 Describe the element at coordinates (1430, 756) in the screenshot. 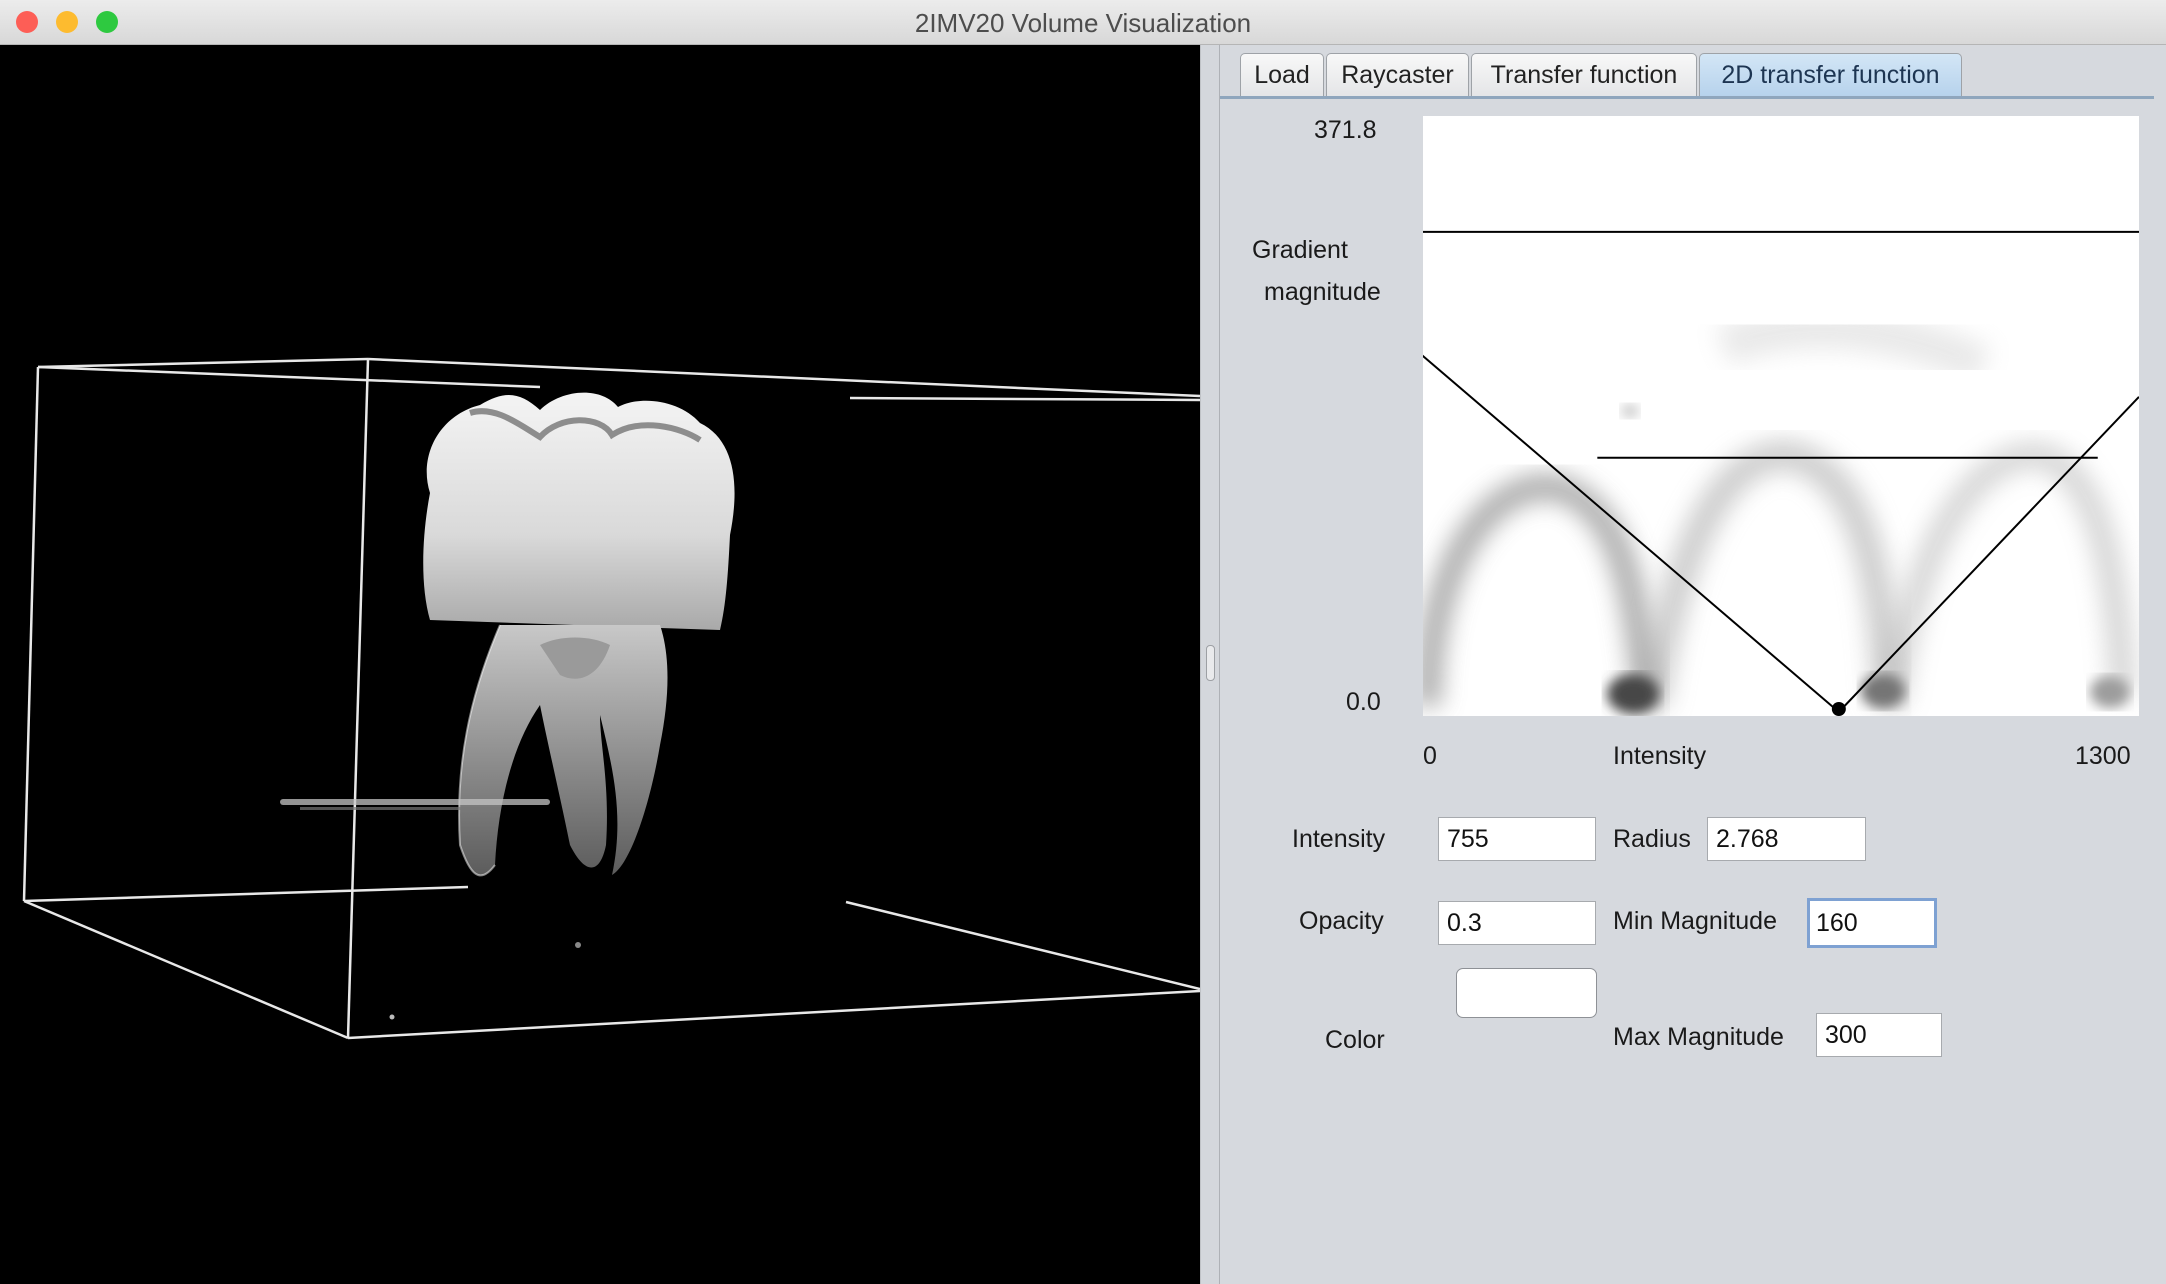

I see `x-axis-min-label: 0` at that location.